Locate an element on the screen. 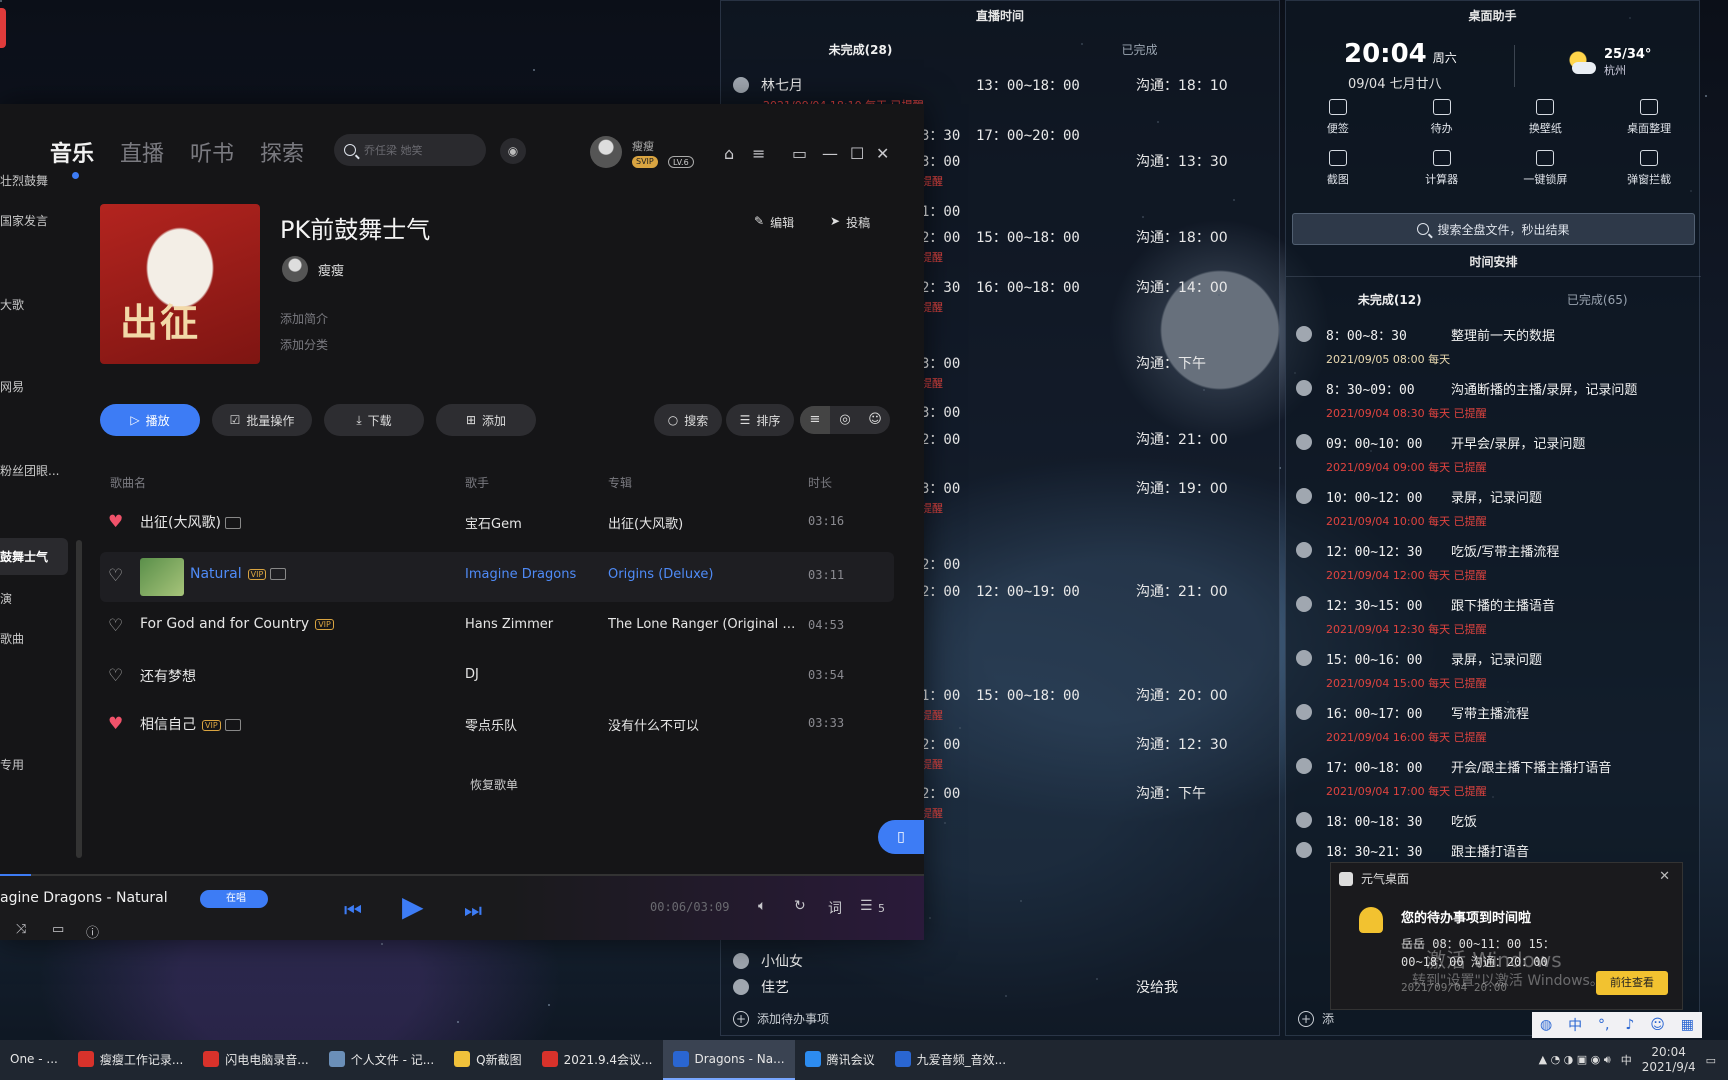 This screenshot has width=1728, height=1080. sort-button: ☰ 排序 is located at coordinates (760, 420).